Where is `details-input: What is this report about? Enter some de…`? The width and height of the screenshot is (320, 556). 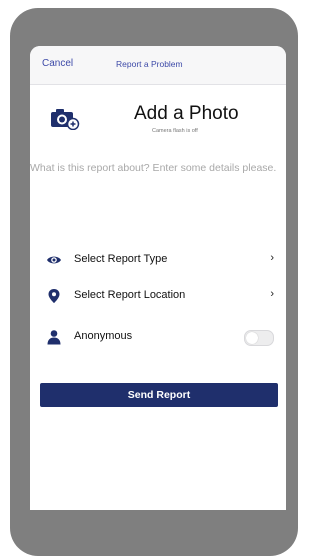 details-input: What is this report about? Enter some de… is located at coordinates (155, 168).